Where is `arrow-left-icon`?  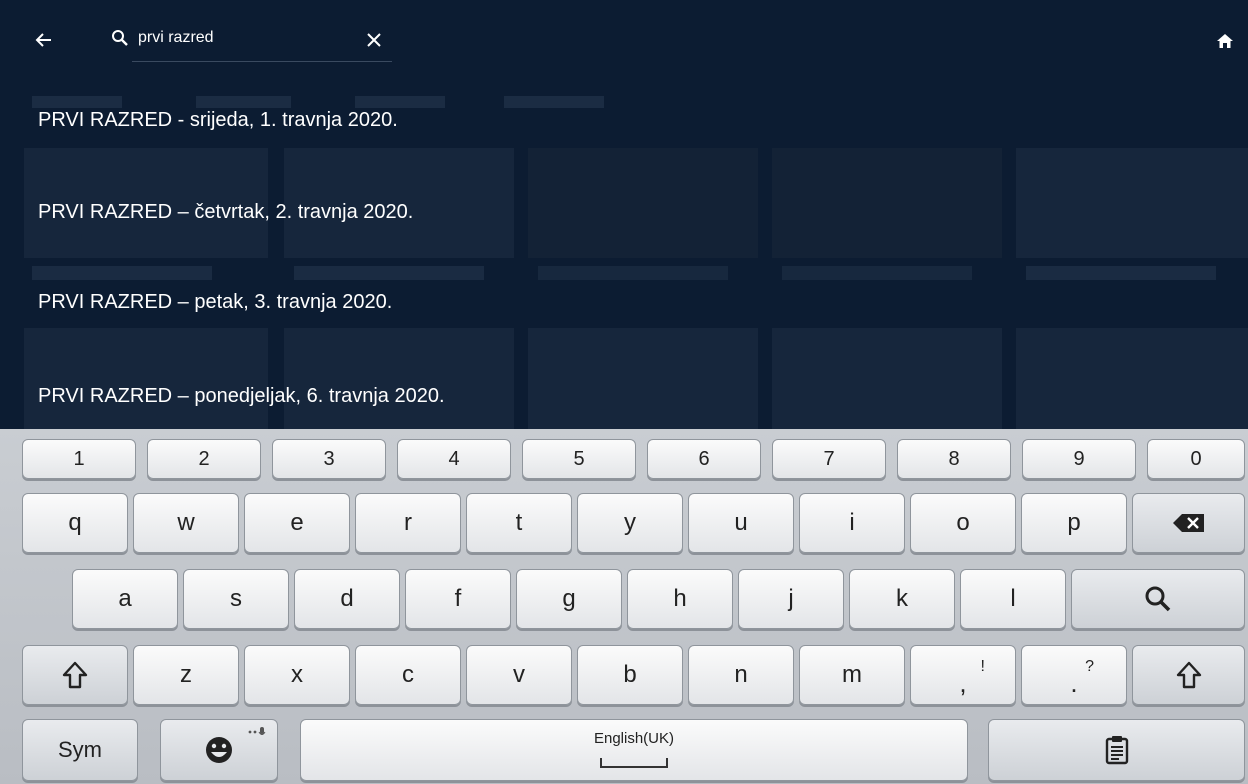
arrow-left-icon is located at coordinates (43, 40).